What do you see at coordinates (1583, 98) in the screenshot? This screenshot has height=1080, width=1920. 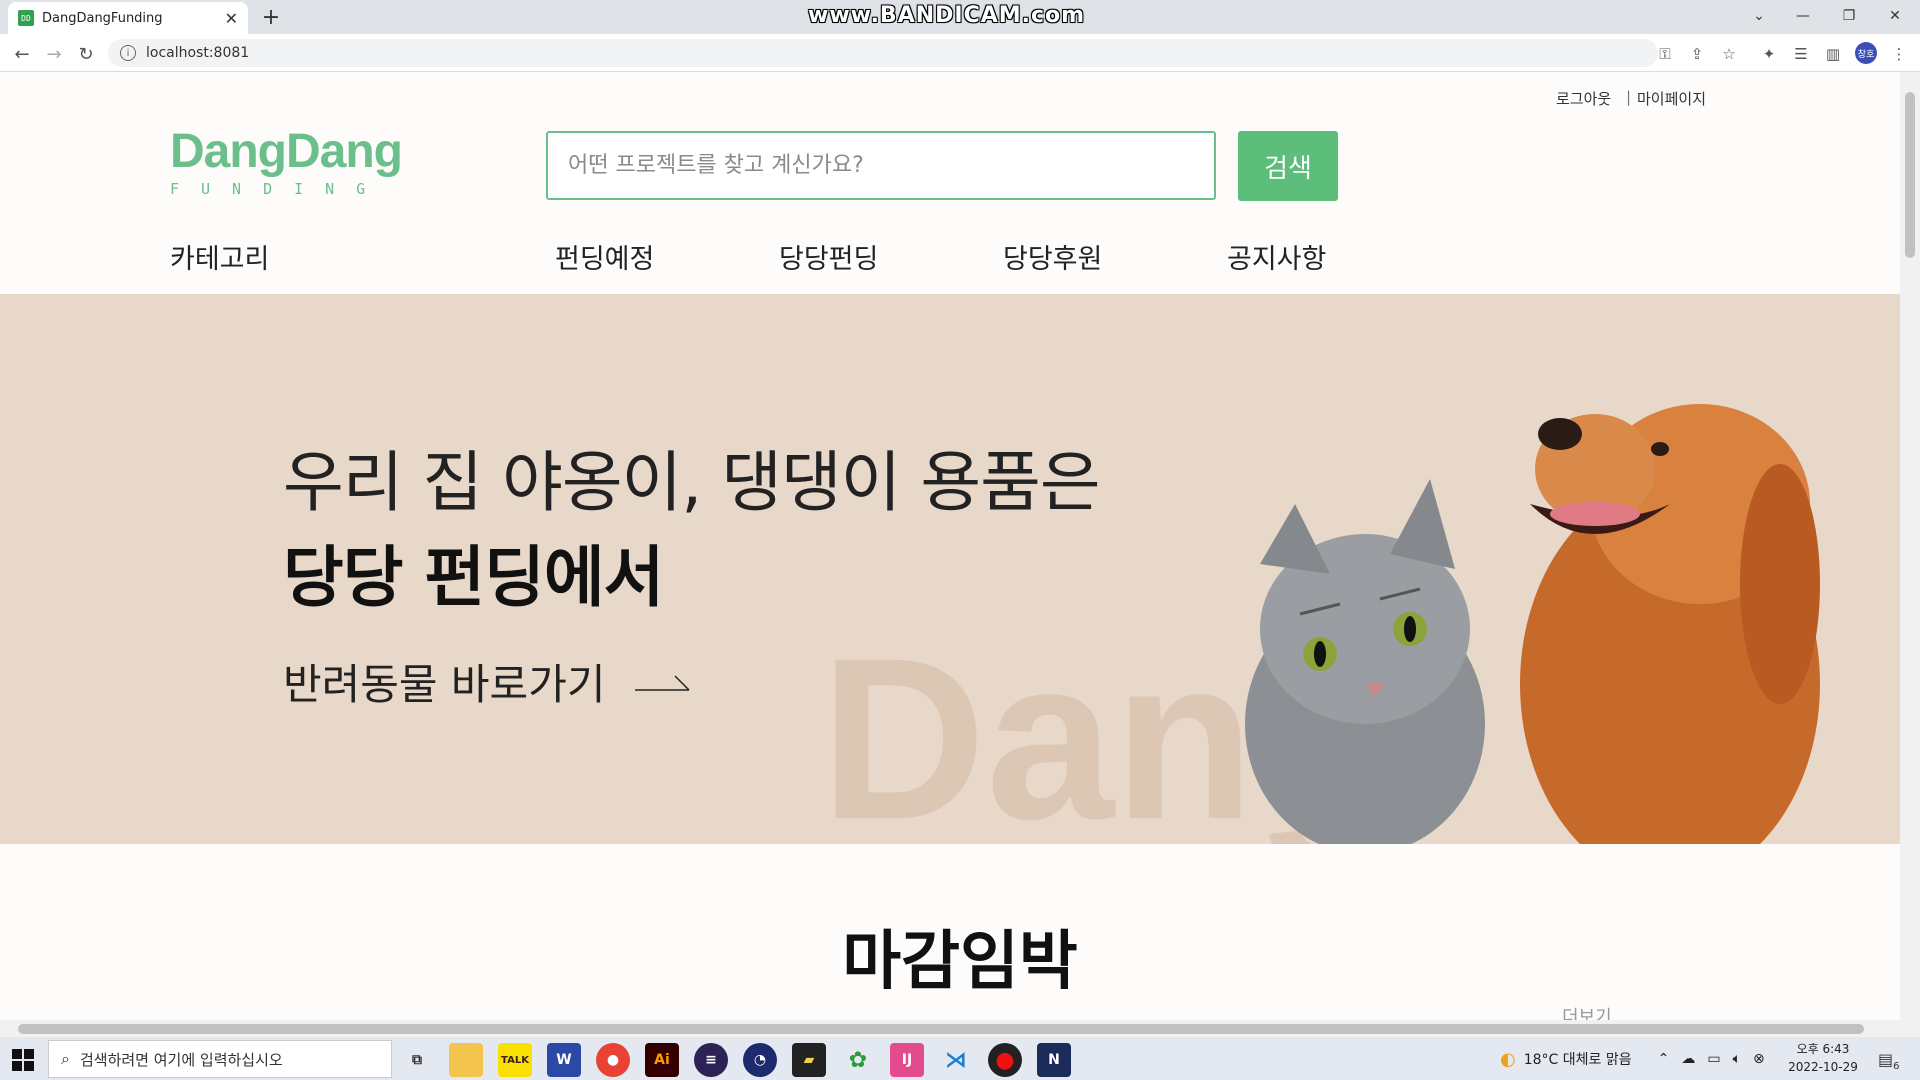 I see `logout-link: 로그아웃` at bounding box center [1583, 98].